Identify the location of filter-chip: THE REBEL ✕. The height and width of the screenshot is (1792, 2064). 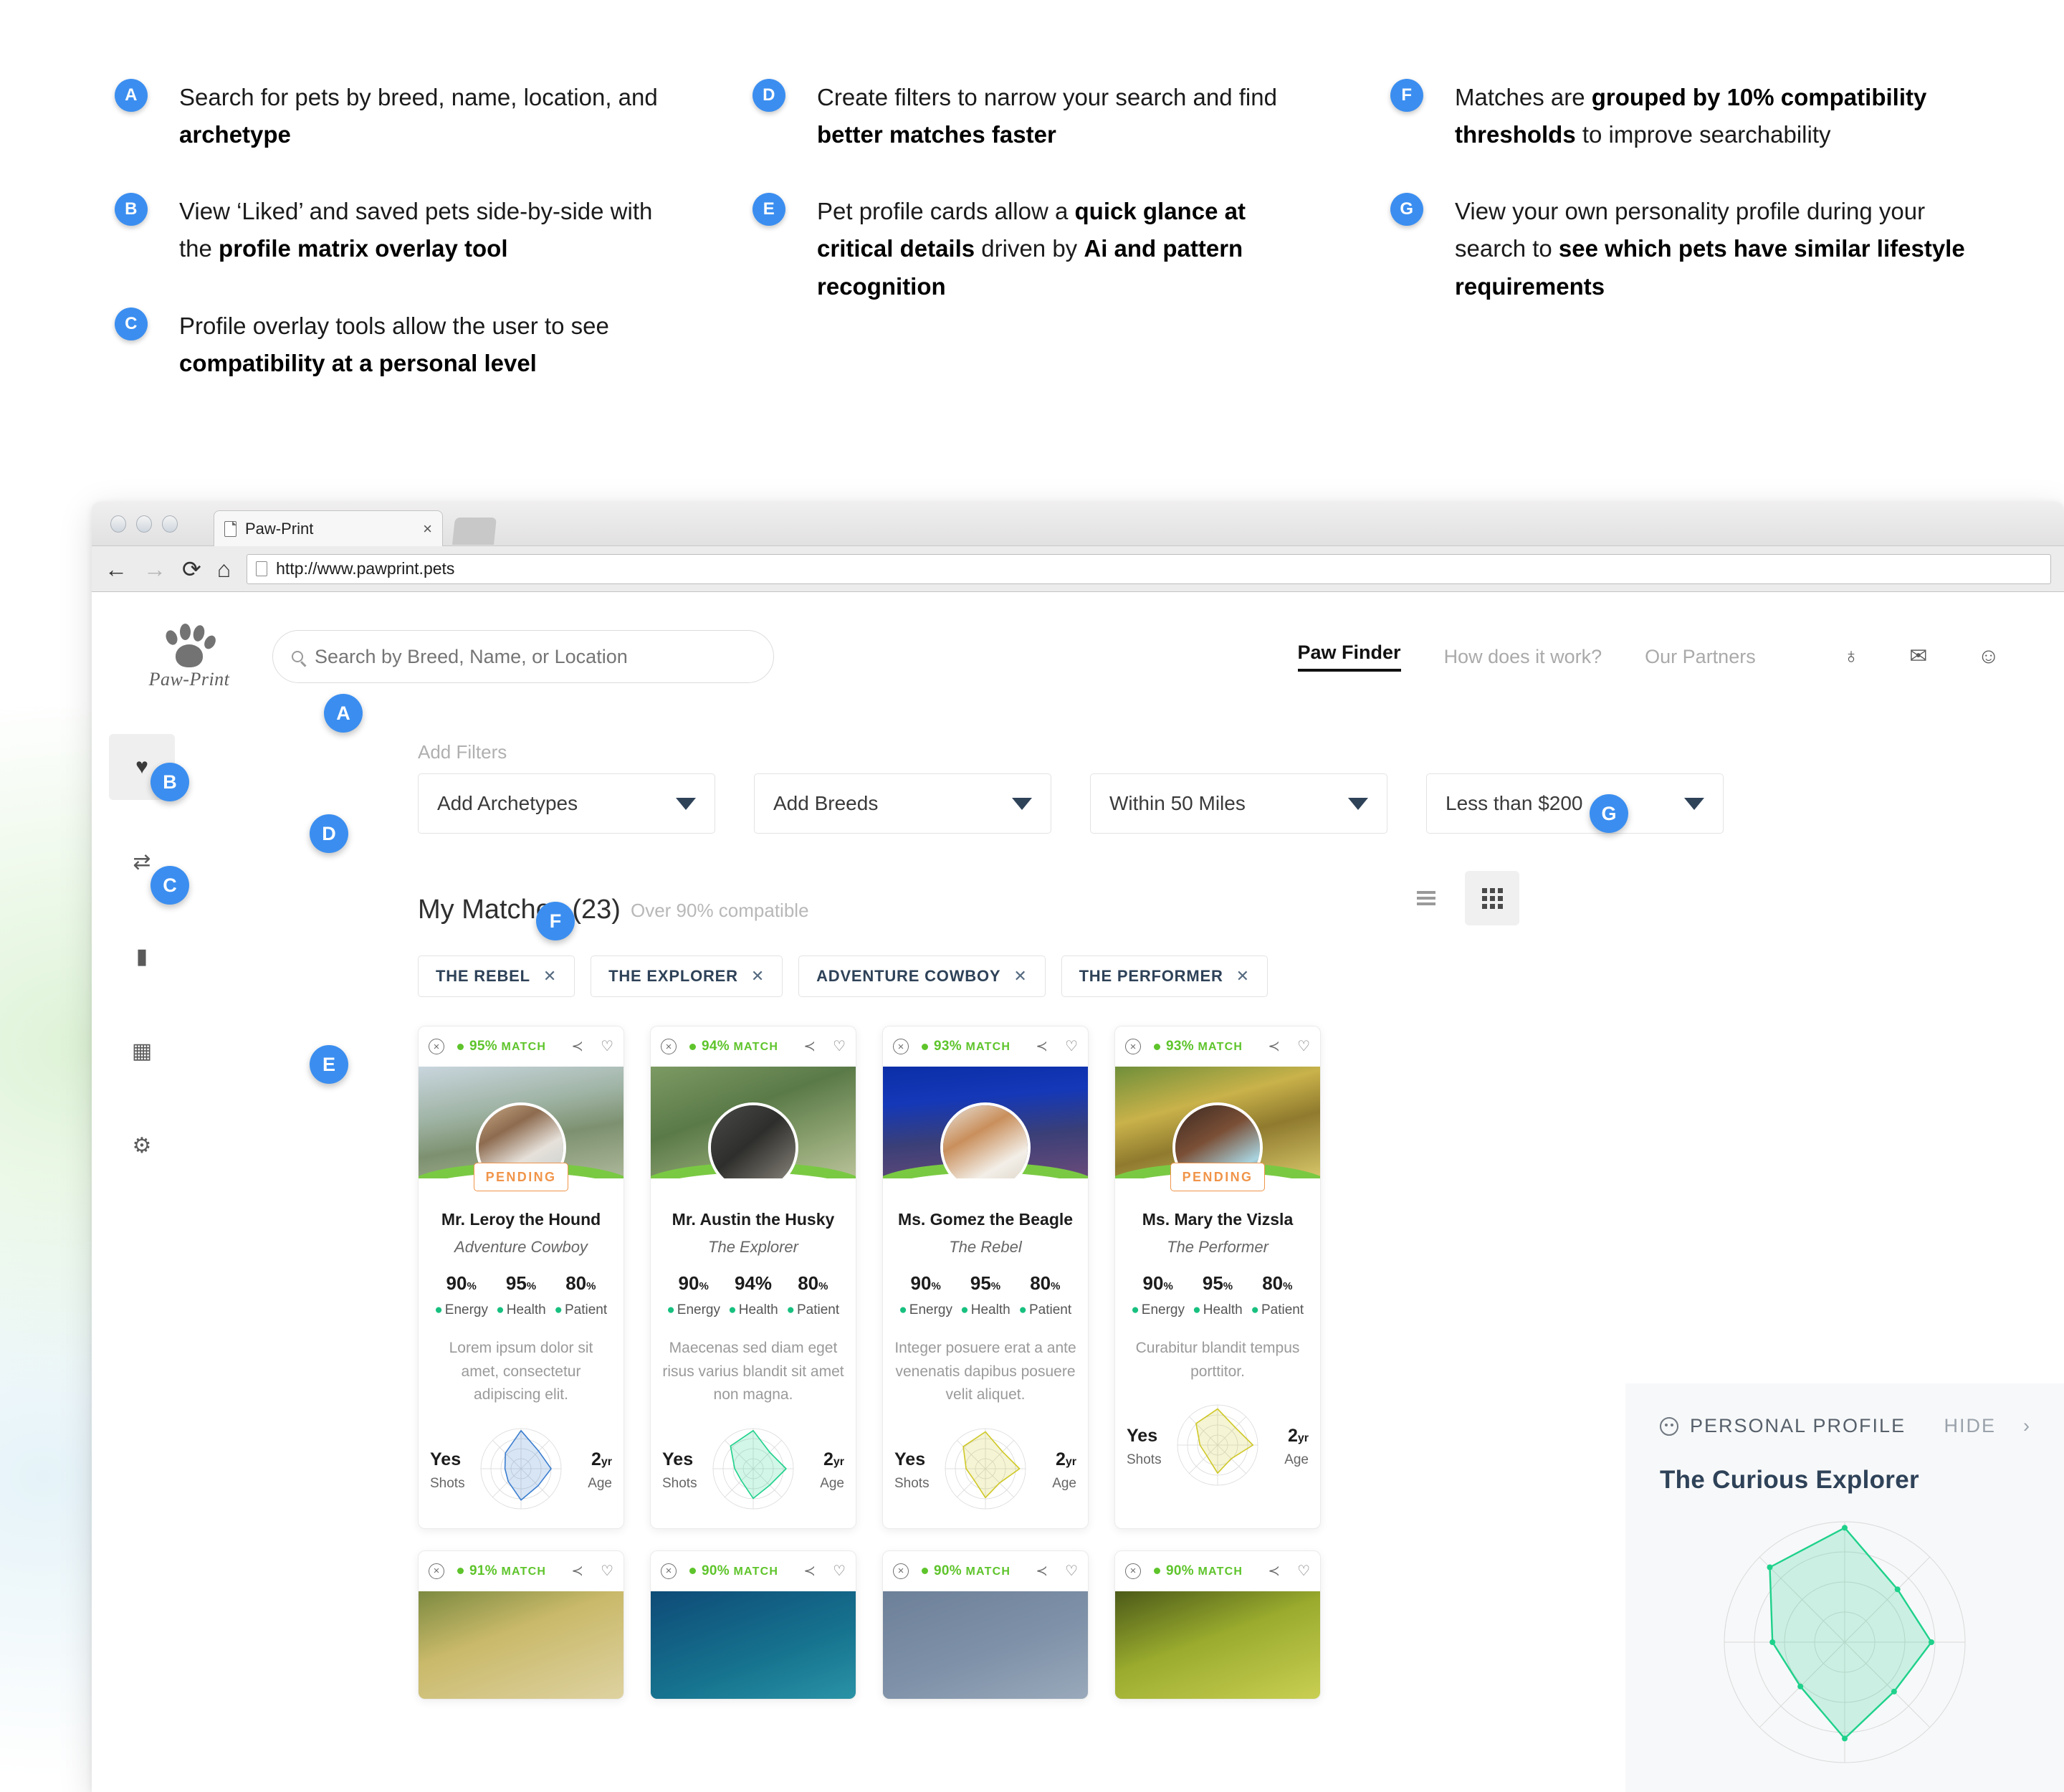
(497, 976).